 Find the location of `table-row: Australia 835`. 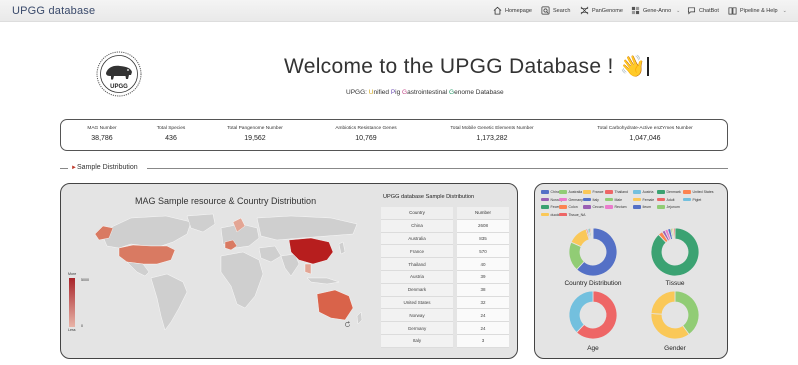

table-row: Australia 835 is located at coordinates (446, 239).